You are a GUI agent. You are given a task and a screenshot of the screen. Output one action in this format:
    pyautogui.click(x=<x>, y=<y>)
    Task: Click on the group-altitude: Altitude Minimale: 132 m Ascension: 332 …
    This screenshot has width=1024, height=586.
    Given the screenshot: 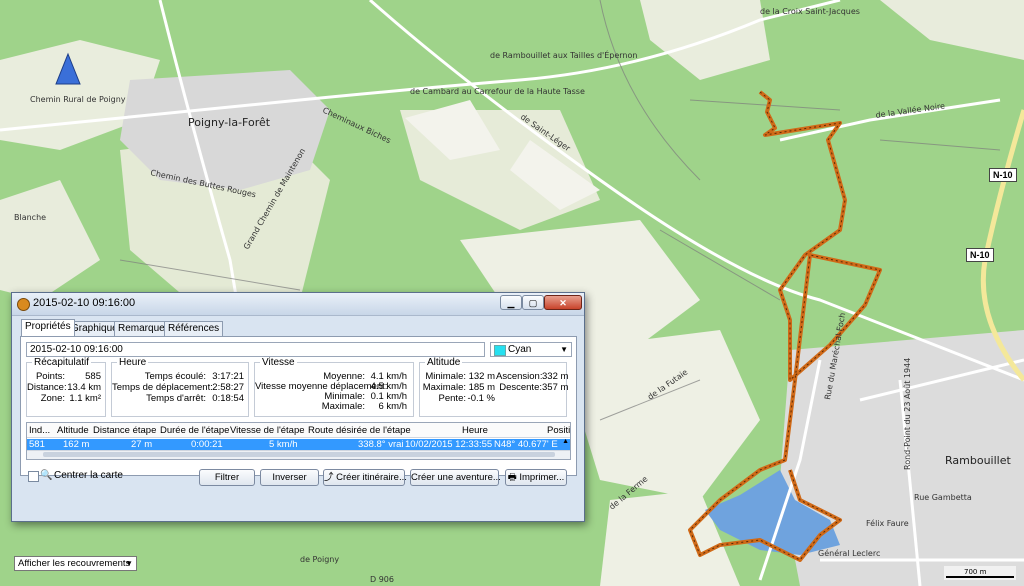 What is the action you would take?
    pyautogui.click(x=494, y=387)
    